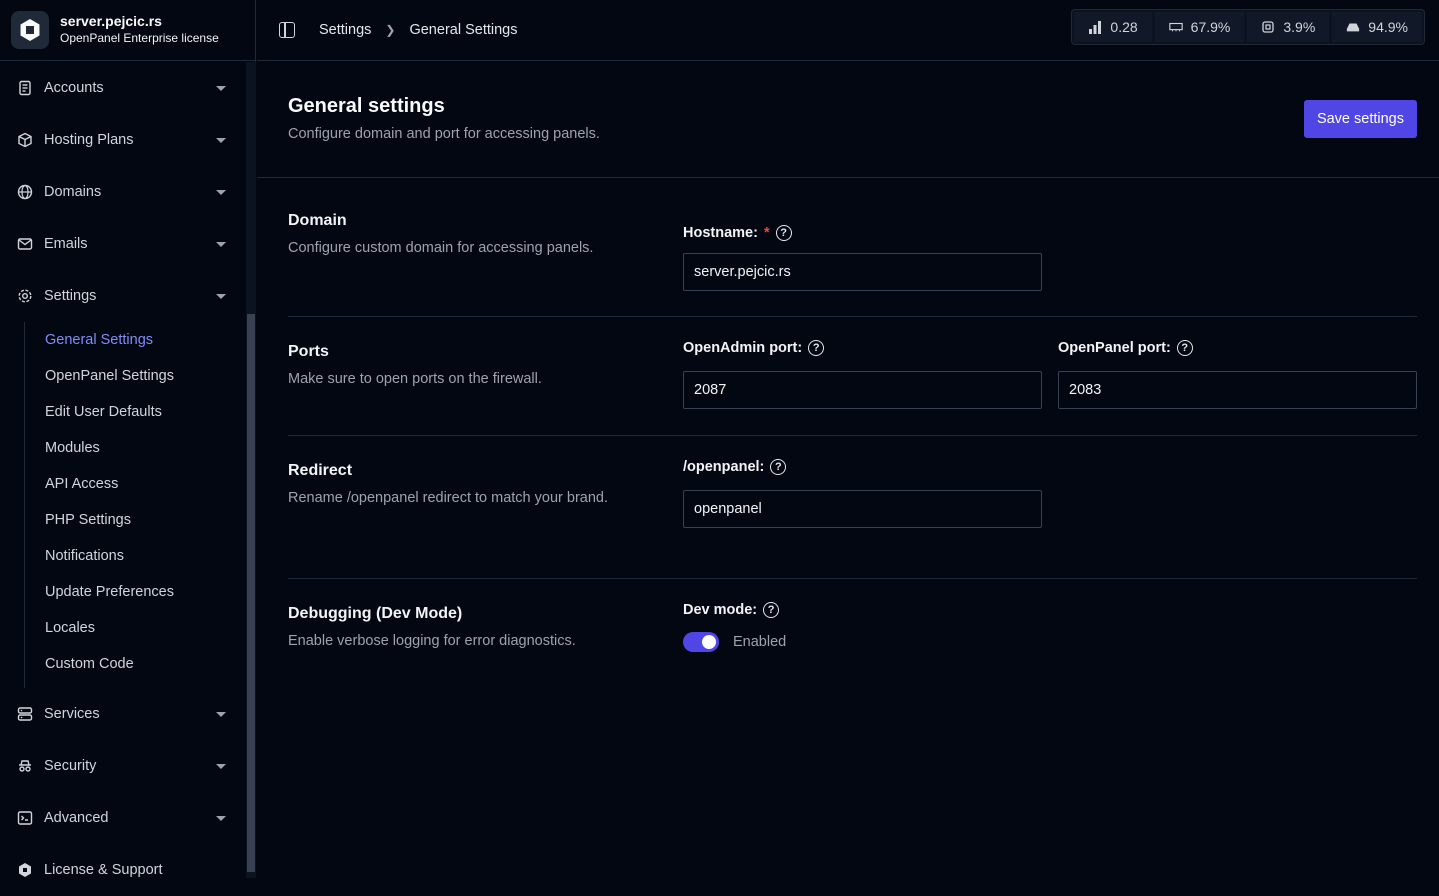 The height and width of the screenshot is (896, 1439). Describe the element at coordinates (375, 613) in the screenshot. I see `section-title: Debugging (Dev Mode)` at that location.